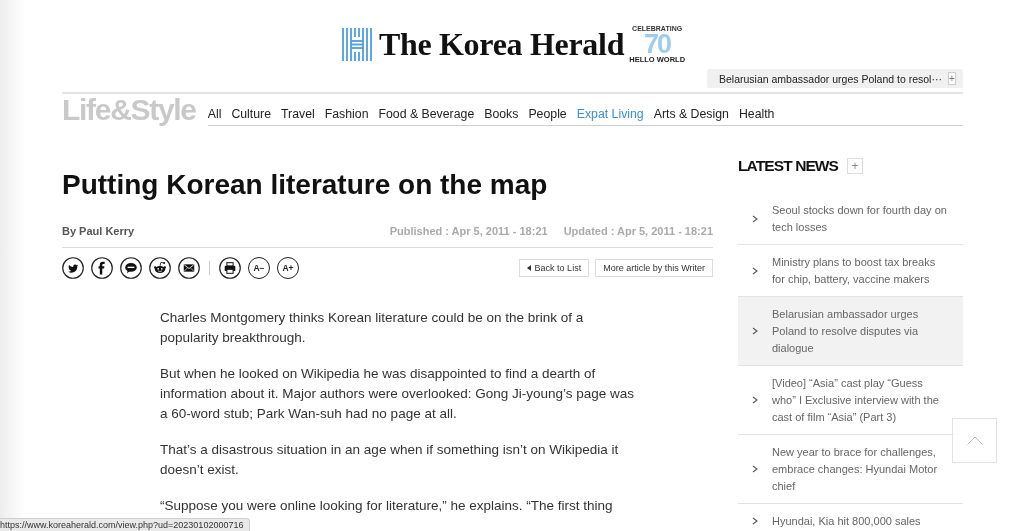  Describe the element at coordinates (131, 268) in the screenshot. I see `speech-bubble-icon` at that location.